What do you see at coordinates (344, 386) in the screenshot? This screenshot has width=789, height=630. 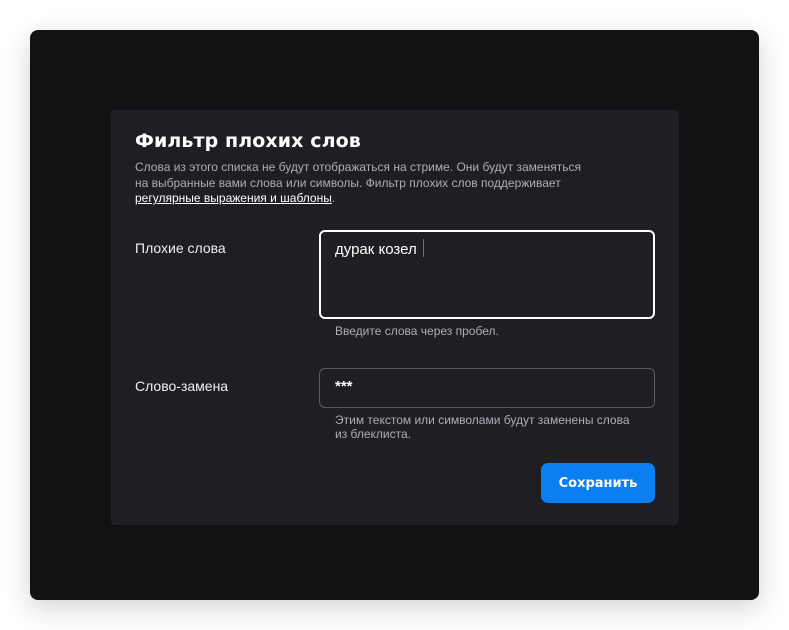 I see `replacement-word-value: ***` at bounding box center [344, 386].